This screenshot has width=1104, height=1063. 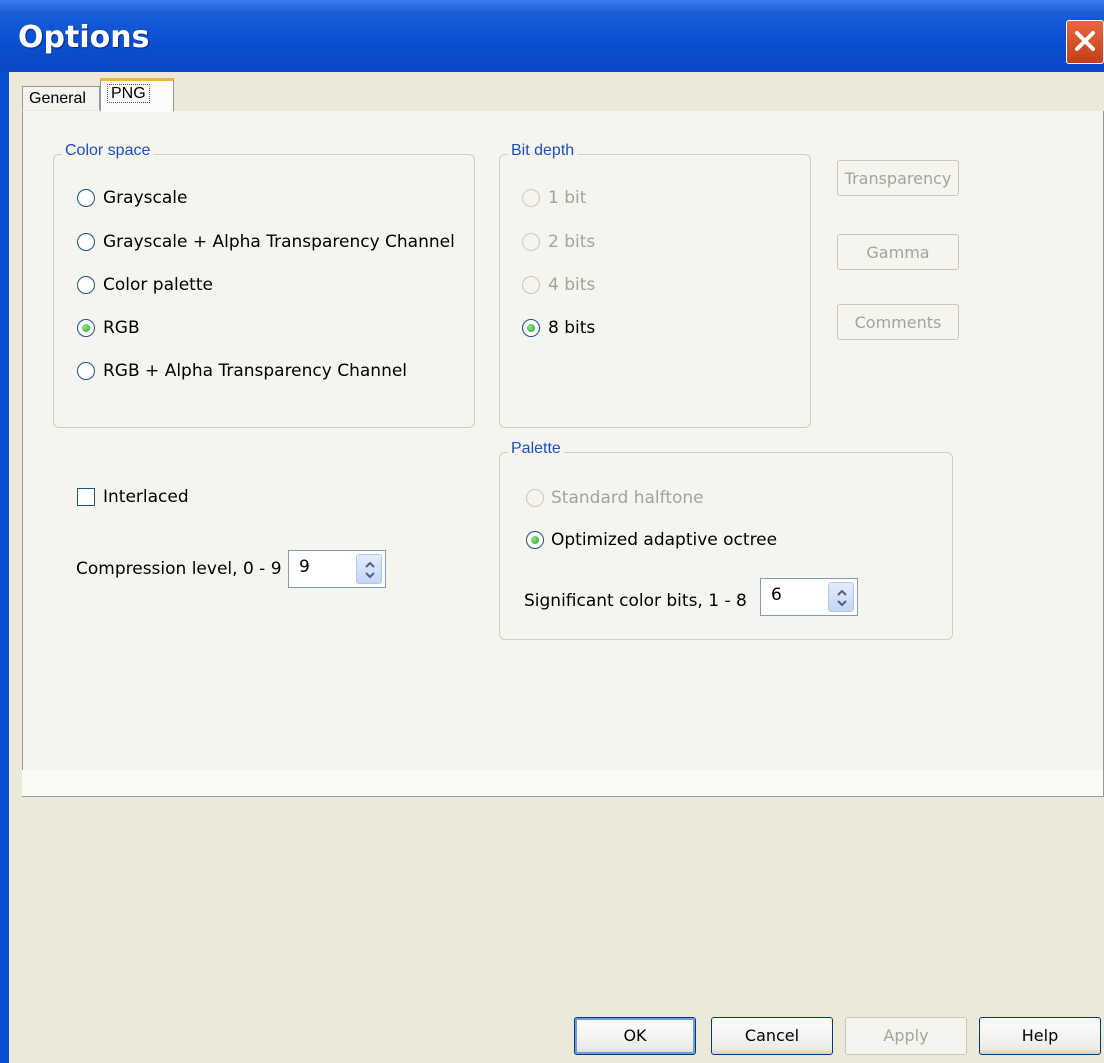 What do you see at coordinates (627, 498) in the screenshot?
I see `standard-halftone-label: Standard halftone` at bounding box center [627, 498].